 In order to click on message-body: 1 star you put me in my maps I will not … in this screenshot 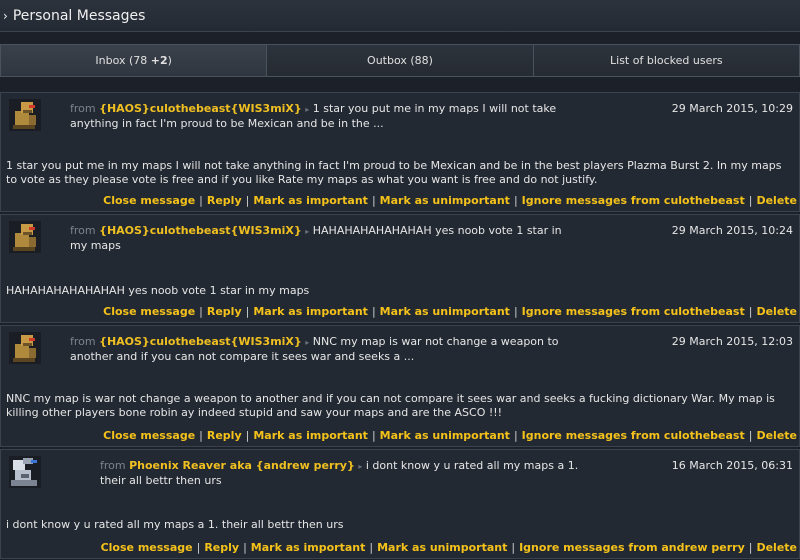, I will do `click(394, 172)`.